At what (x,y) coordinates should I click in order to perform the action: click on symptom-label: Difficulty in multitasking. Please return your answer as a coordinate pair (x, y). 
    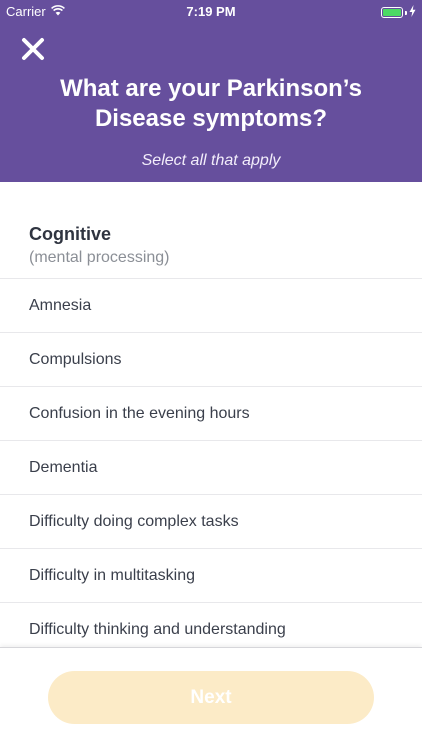
    Looking at the image, I should click on (112, 575).